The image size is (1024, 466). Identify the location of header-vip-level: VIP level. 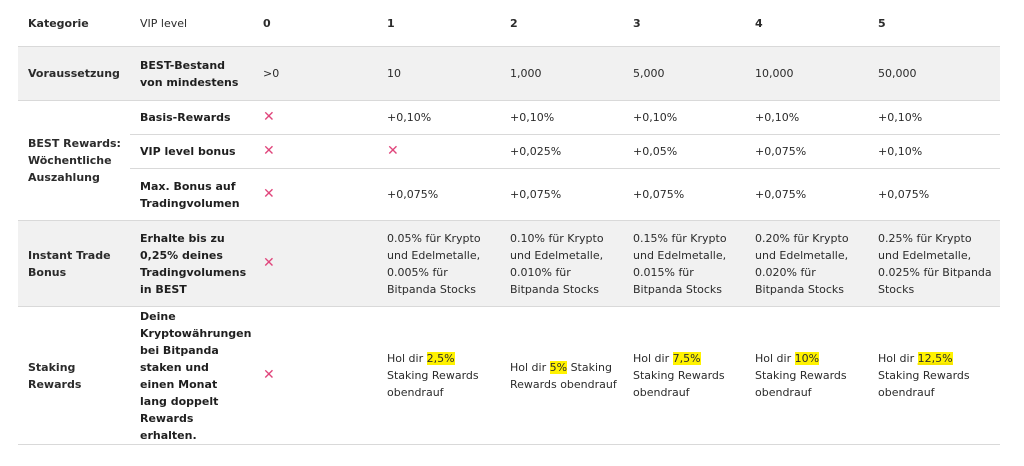
(191, 23).